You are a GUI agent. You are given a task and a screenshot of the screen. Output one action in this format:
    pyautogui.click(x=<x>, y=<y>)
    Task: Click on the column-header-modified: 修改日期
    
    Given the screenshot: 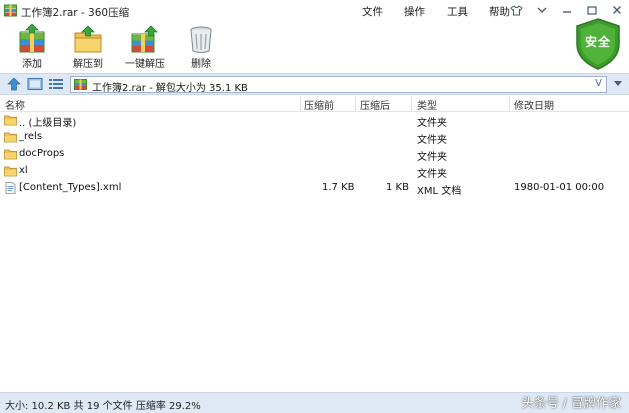 What is the action you would take?
    pyautogui.click(x=534, y=104)
    